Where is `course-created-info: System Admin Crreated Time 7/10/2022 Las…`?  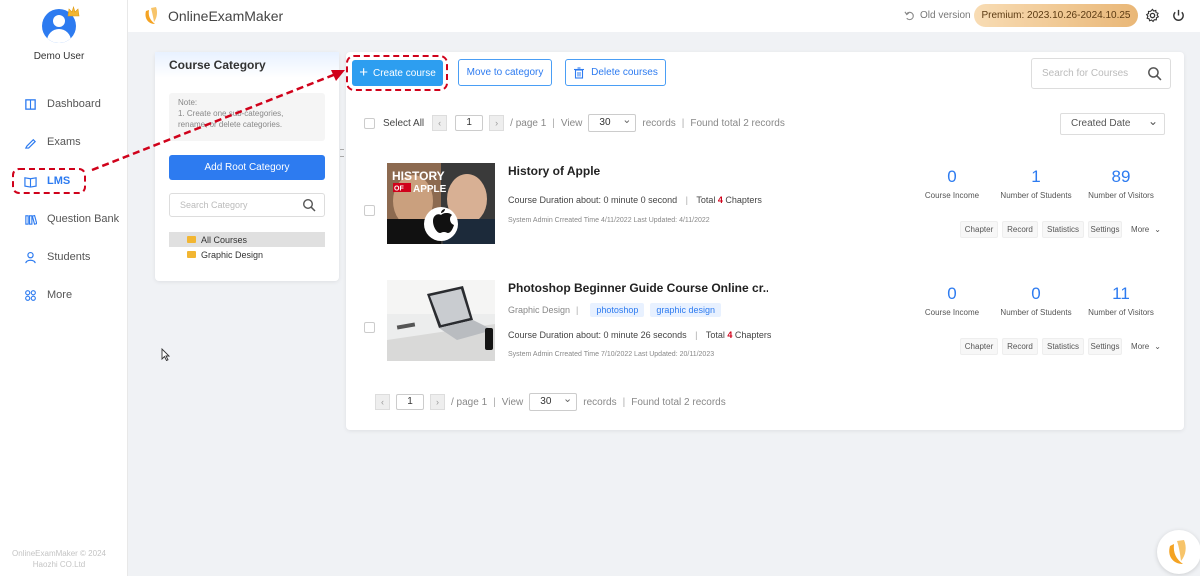
course-created-info: System Admin Crreated Time 7/10/2022 Las… is located at coordinates (611, 354).